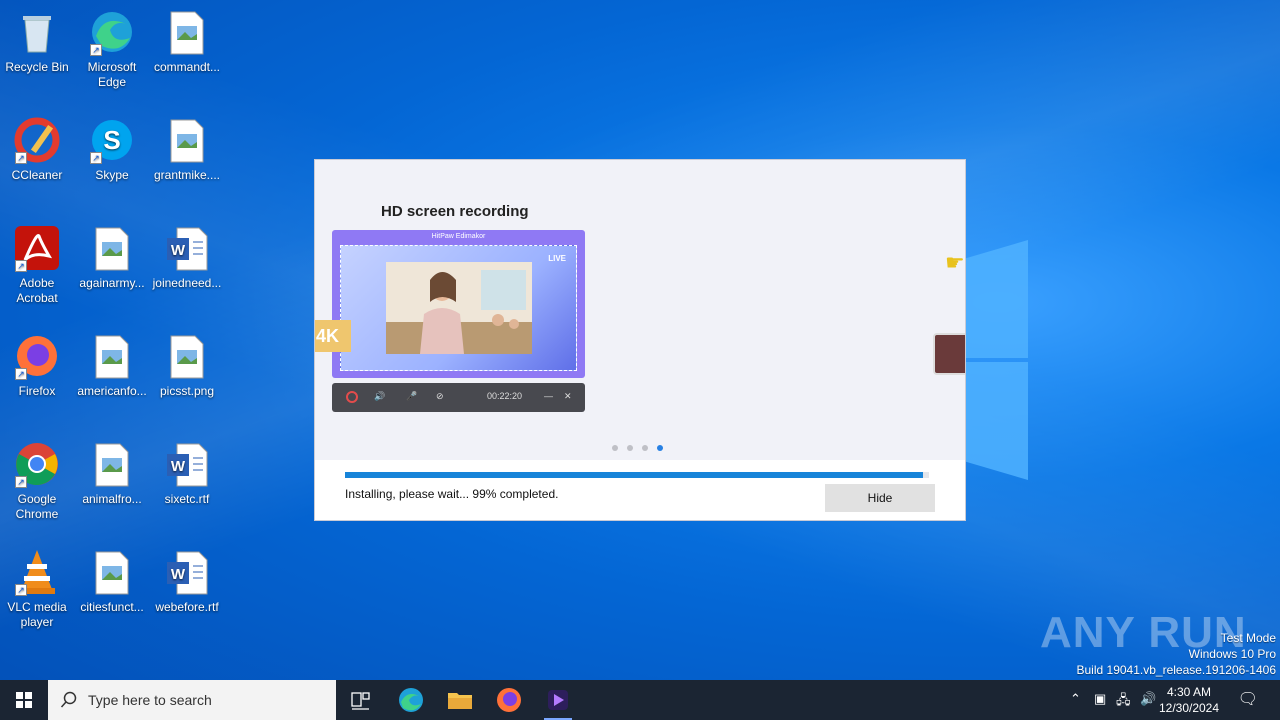 The image size is (1280, 720). I want to click on desktop-icon: Recycle Bin, so click(37, 41).